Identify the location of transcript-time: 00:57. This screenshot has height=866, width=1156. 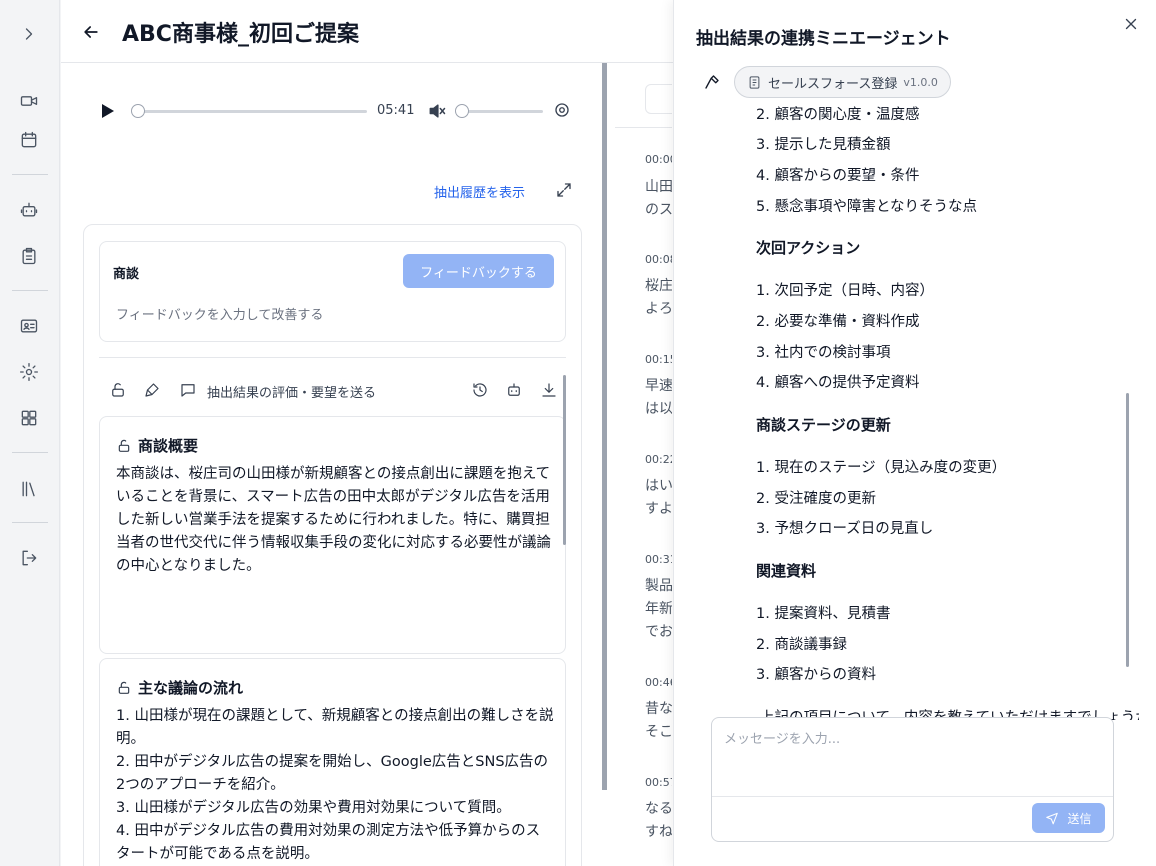
(658, 782).